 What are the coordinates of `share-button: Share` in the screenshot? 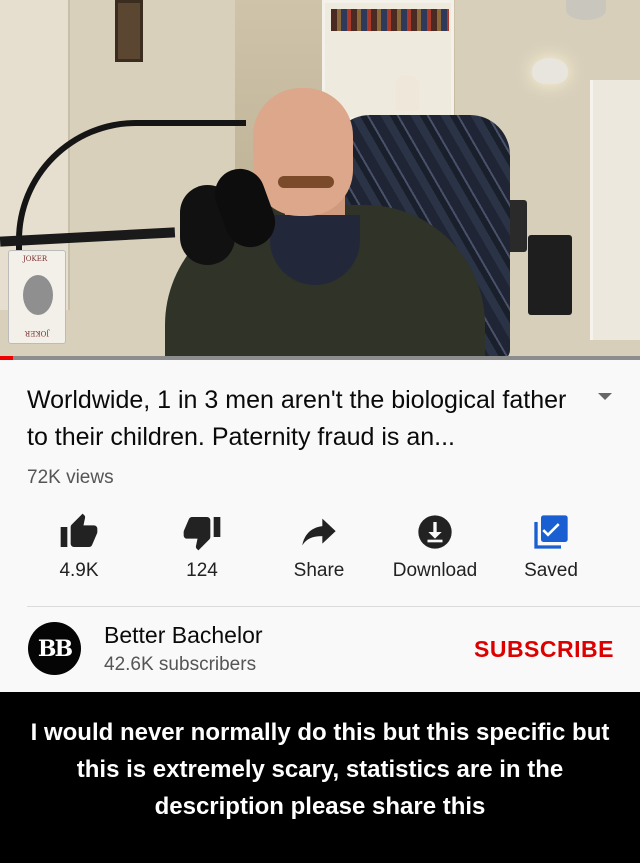 It's located at (319, 548).